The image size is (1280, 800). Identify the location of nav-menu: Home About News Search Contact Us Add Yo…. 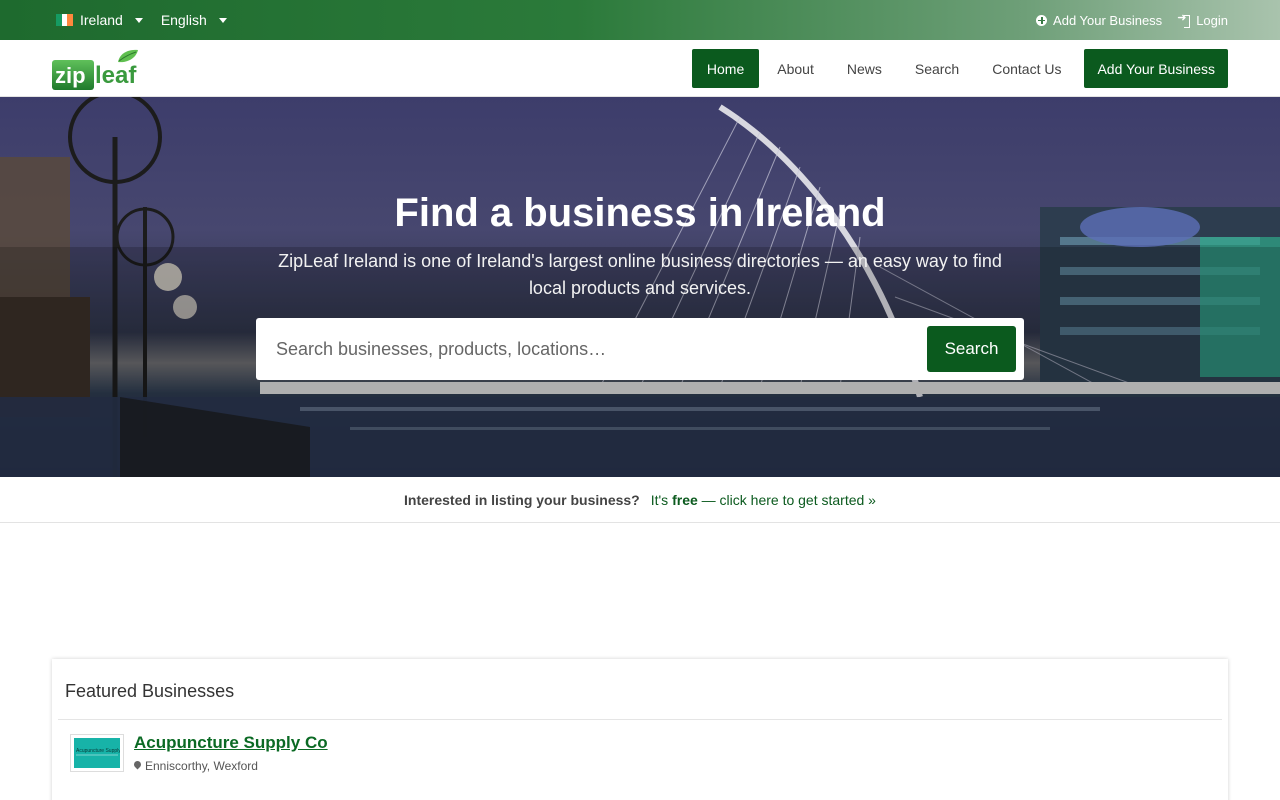
(959, 68).